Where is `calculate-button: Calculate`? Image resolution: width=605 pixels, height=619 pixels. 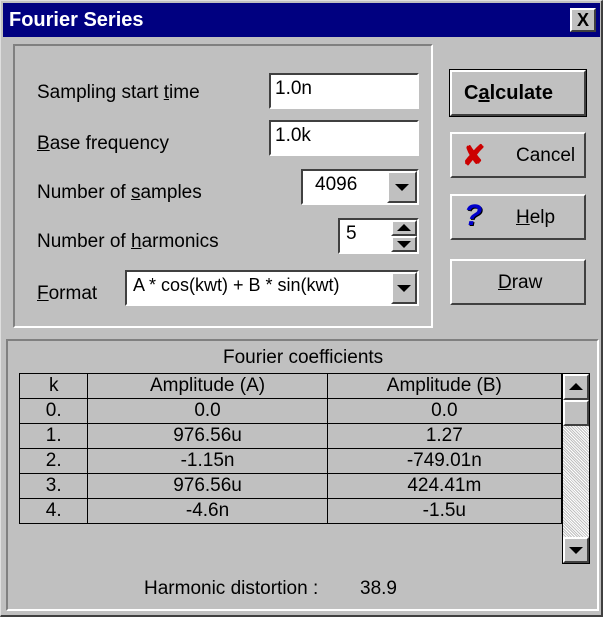 calculate-button: Calculate is located at coordinates (518, 93).